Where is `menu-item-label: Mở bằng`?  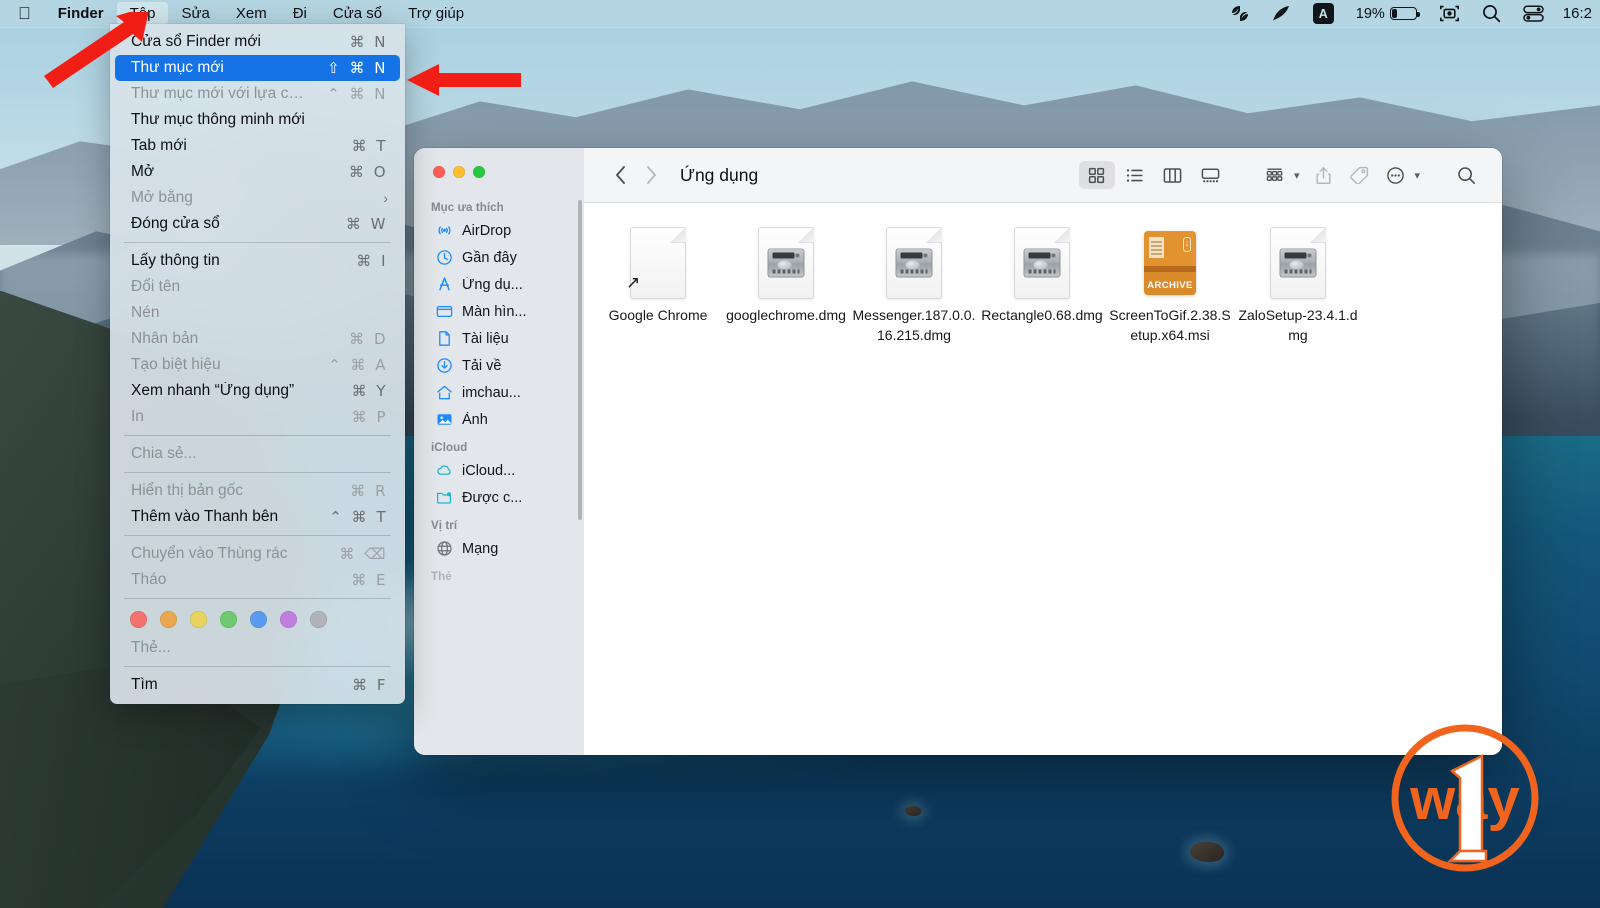
menu-item-label: Mở bằng is located at coordinates (162, 197).